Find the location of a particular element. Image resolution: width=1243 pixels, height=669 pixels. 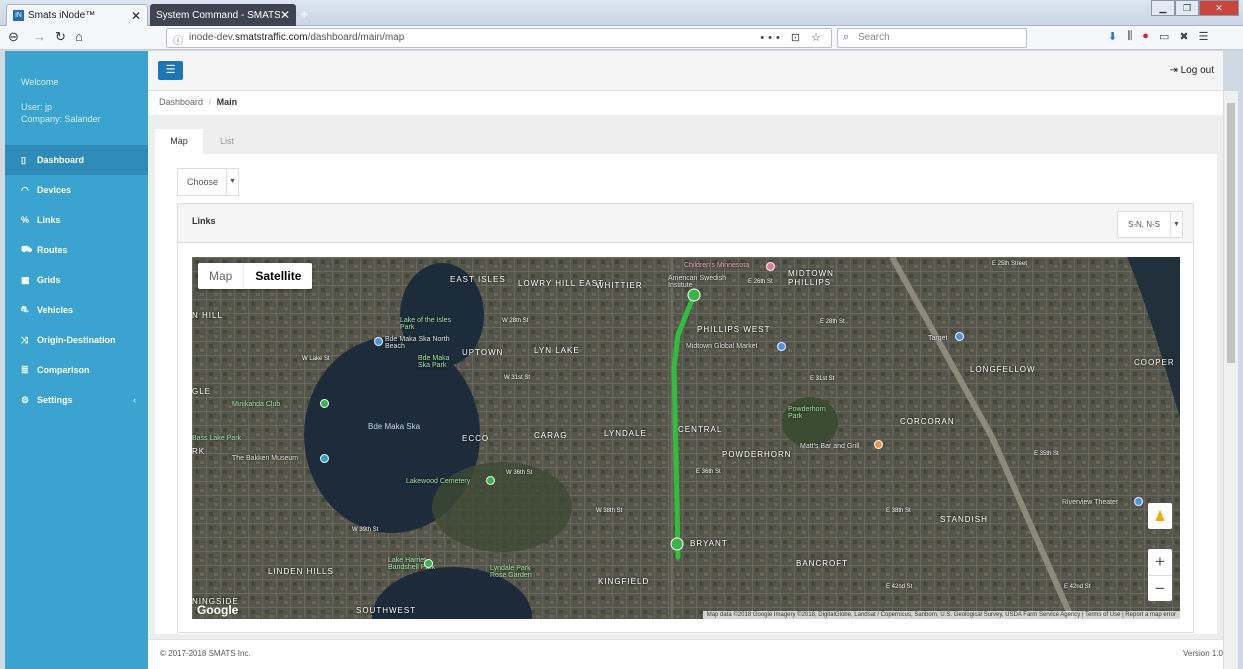

golf-pin-icon is located at coordinates (324, 403).